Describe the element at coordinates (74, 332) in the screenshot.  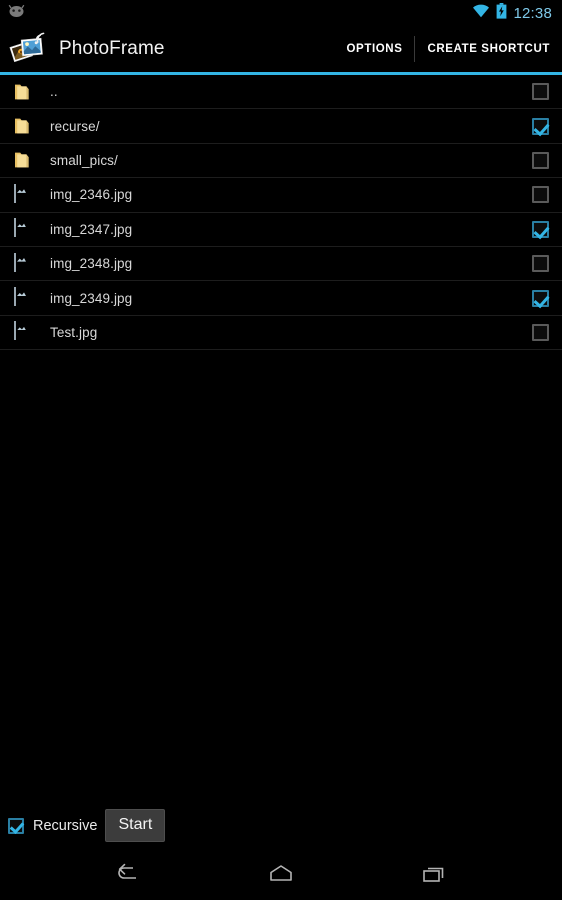
I see `file-name-label: Test.jpg` at that location.